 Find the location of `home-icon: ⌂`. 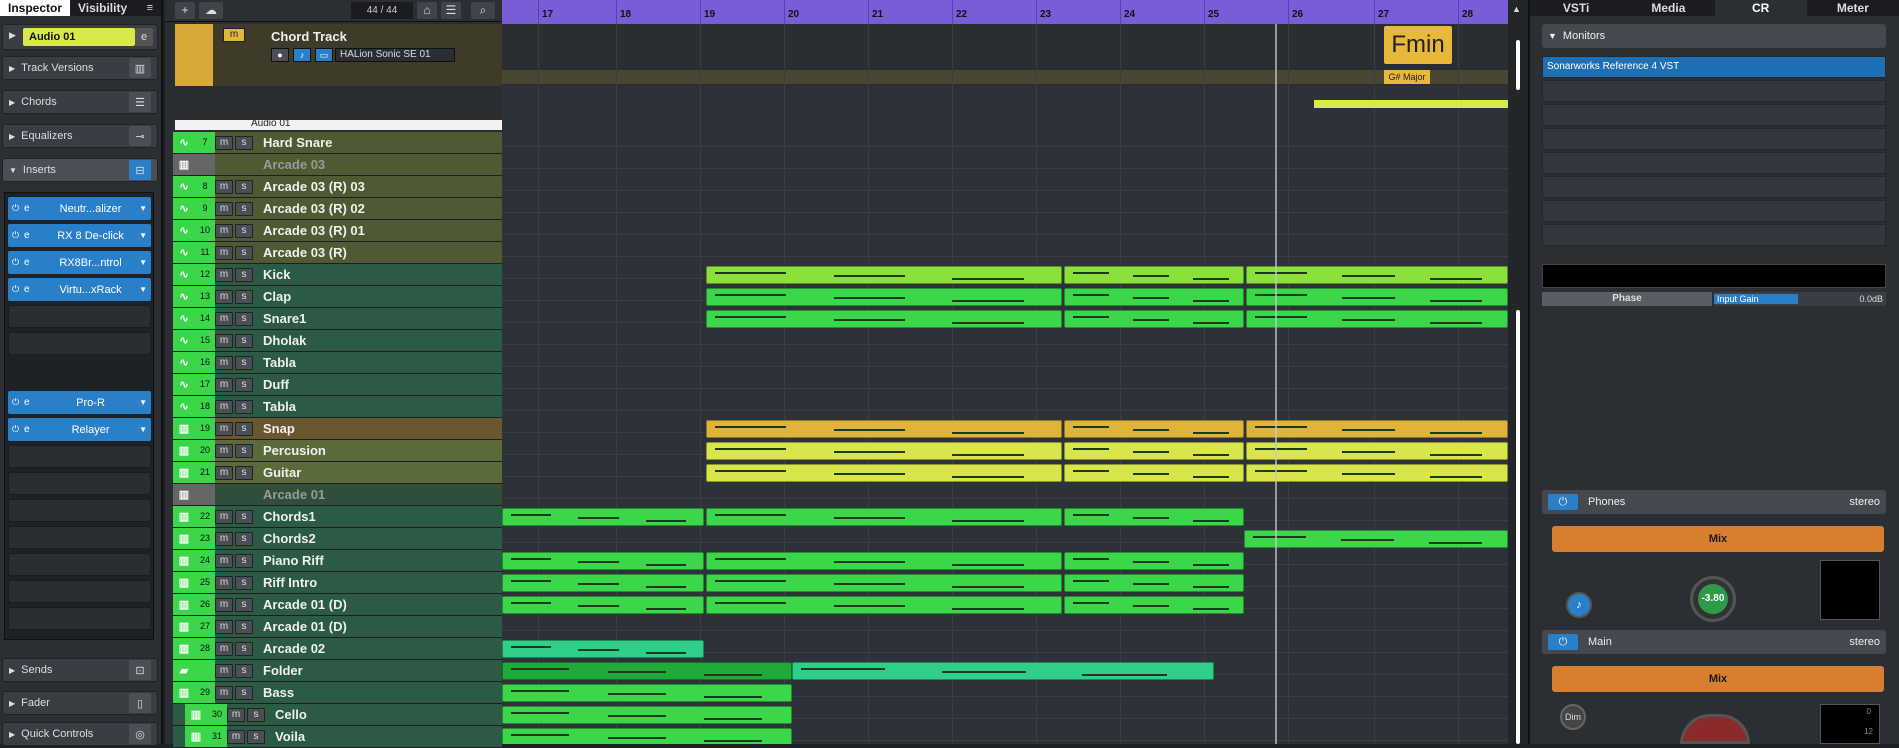

home-icon: ⌂ is located at coordinates (427, 10).